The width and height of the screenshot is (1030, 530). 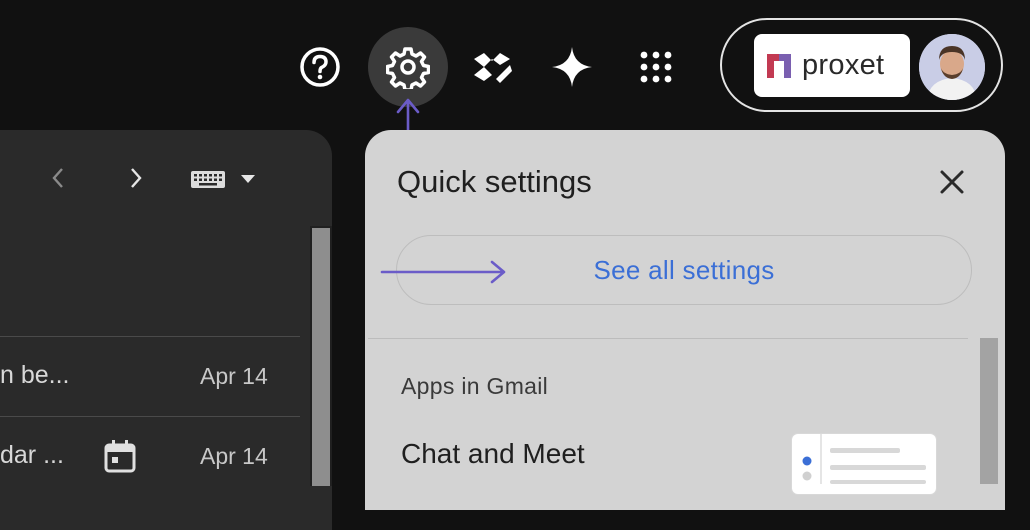 What do you see at coordinates (864, 459) in the screenshot?
I see `layout-preview-image` at bounding box center [864, 459].